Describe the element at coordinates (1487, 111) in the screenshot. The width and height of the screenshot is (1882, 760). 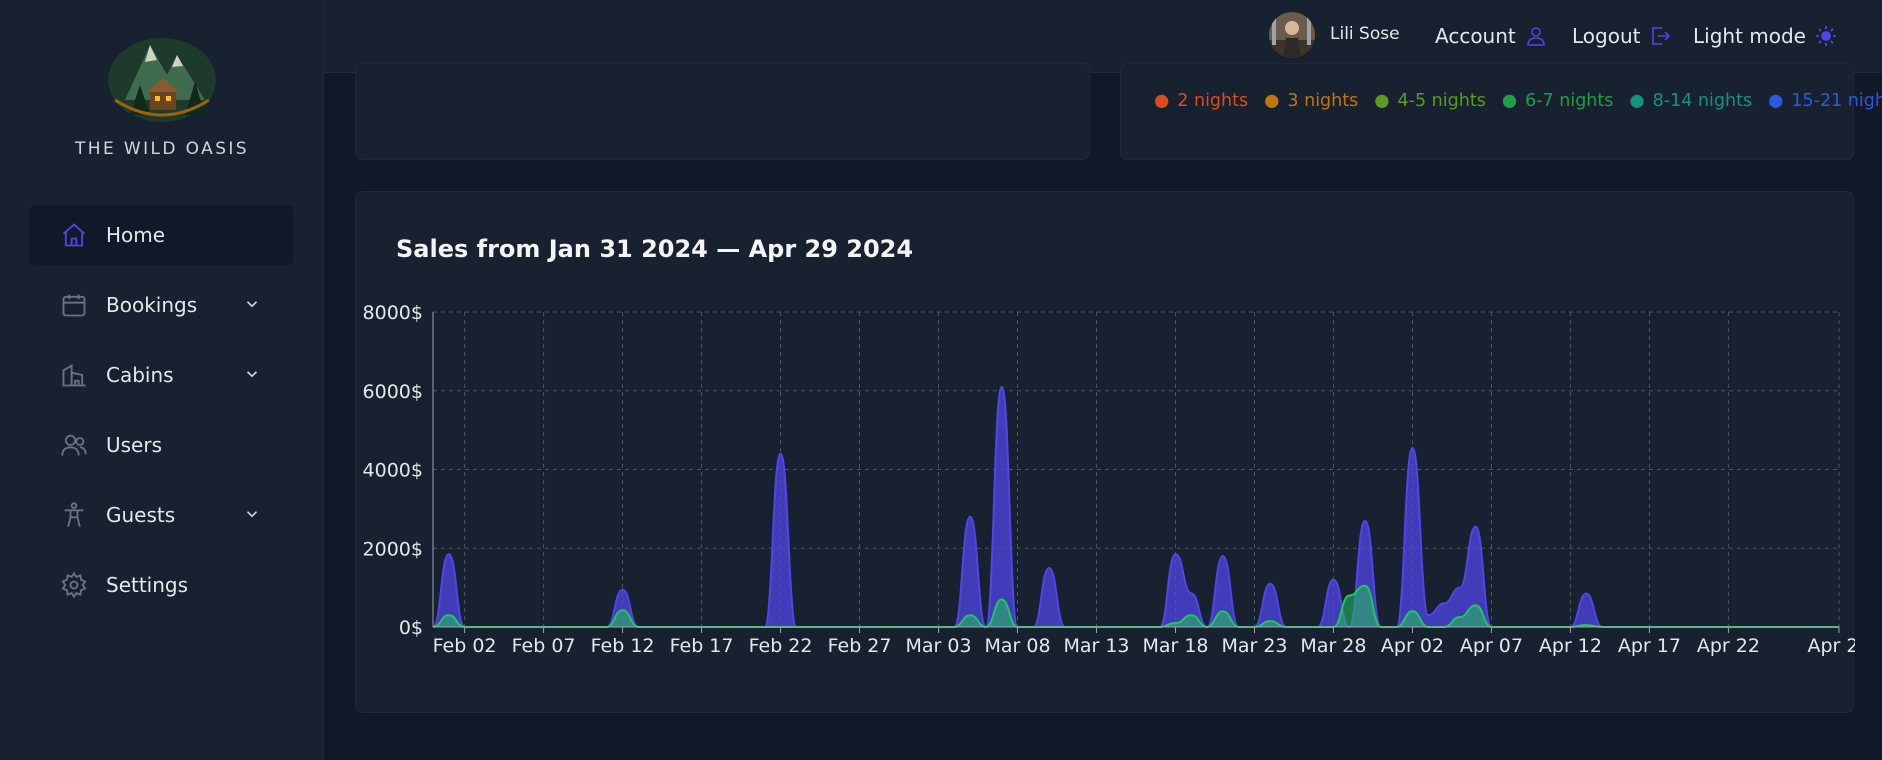
I see `duration-card` at that location.